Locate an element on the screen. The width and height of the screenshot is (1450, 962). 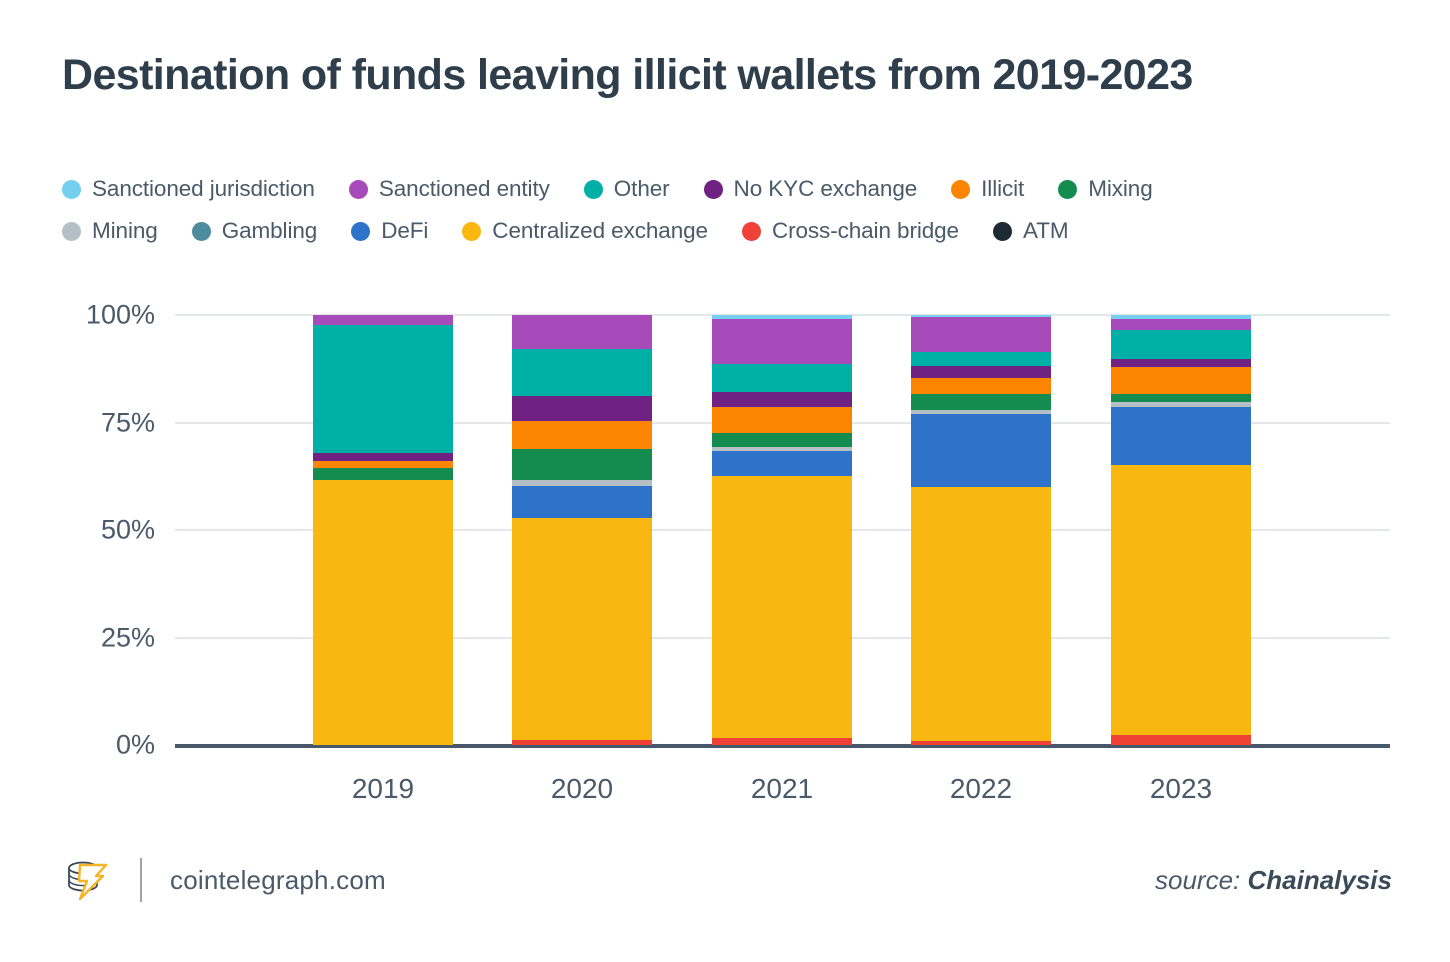
bar-2020 is located at coordinates (582, 530).